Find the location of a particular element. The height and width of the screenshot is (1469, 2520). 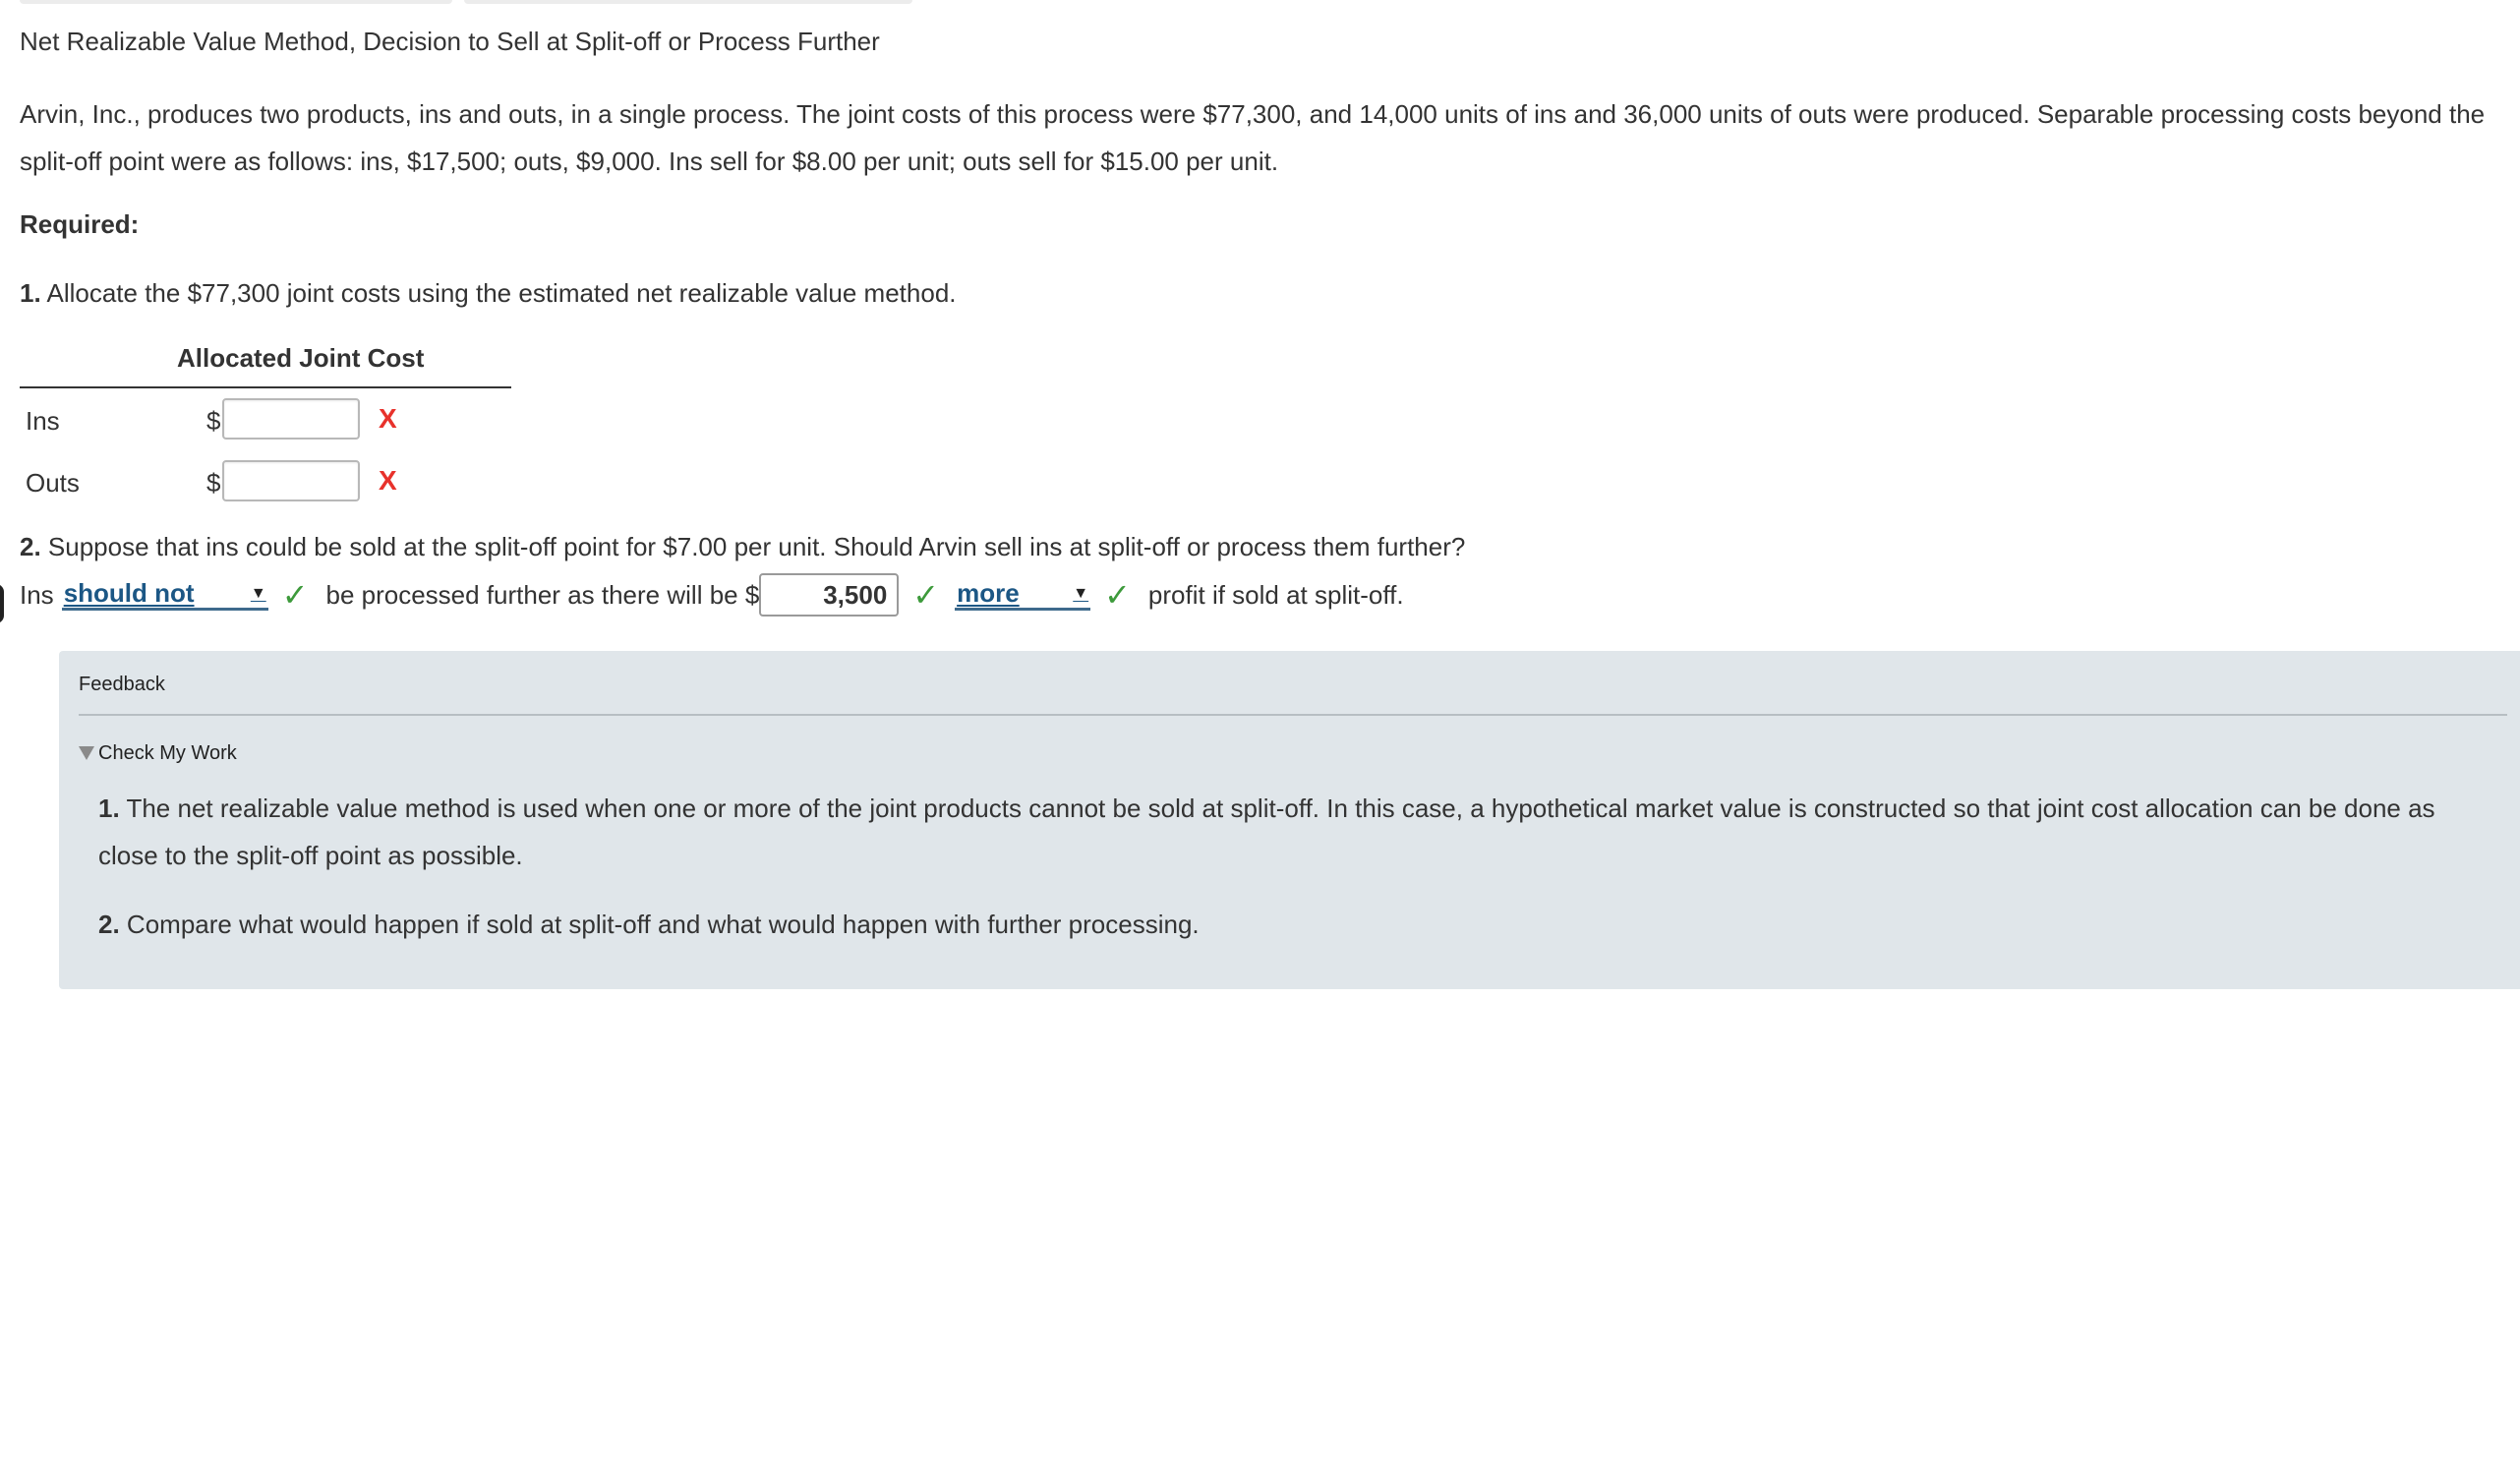

answer-suffix: profit if sold at split-off. is located at coordinates (1275, 594).